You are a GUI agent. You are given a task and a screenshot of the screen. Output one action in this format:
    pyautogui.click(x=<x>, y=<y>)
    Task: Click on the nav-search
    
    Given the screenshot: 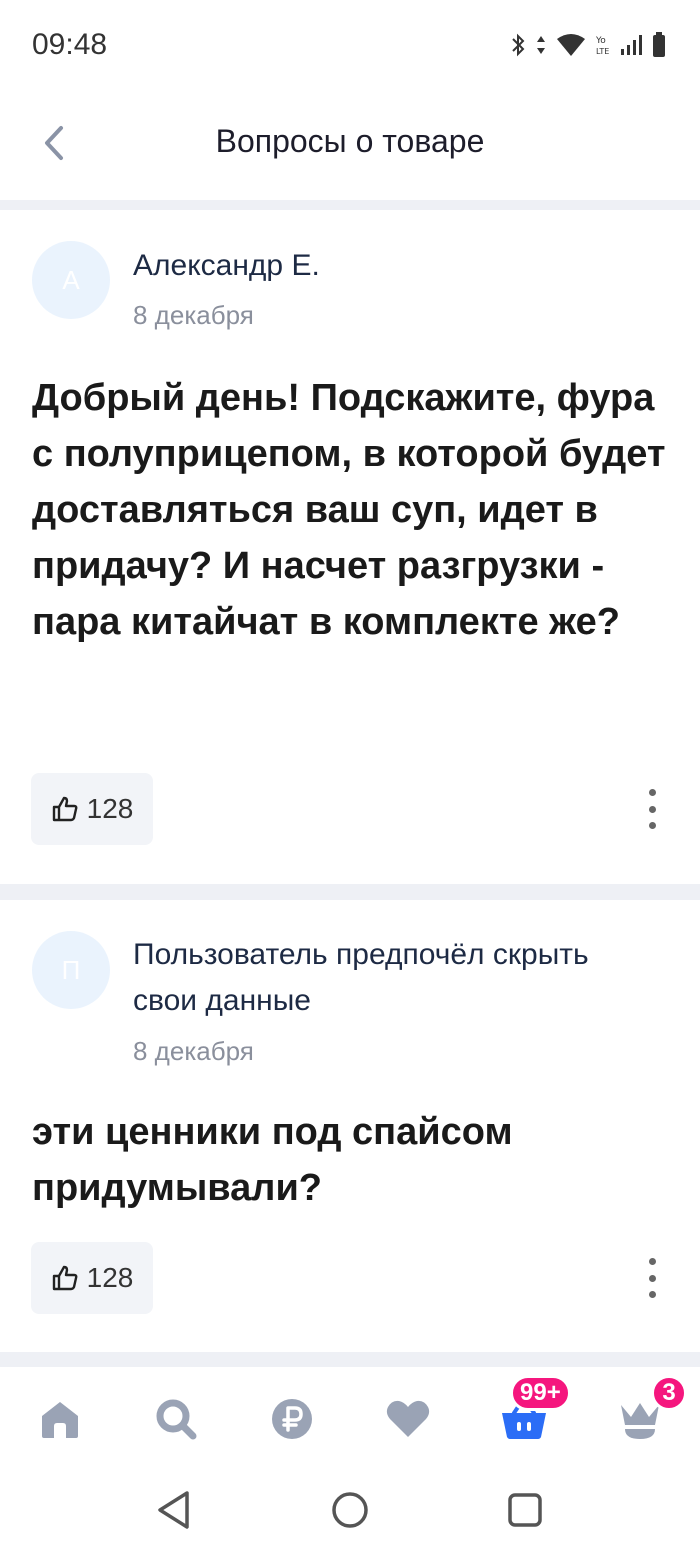 What is the action you would take?
    pyautogui.click(x=176, y=1419)
    